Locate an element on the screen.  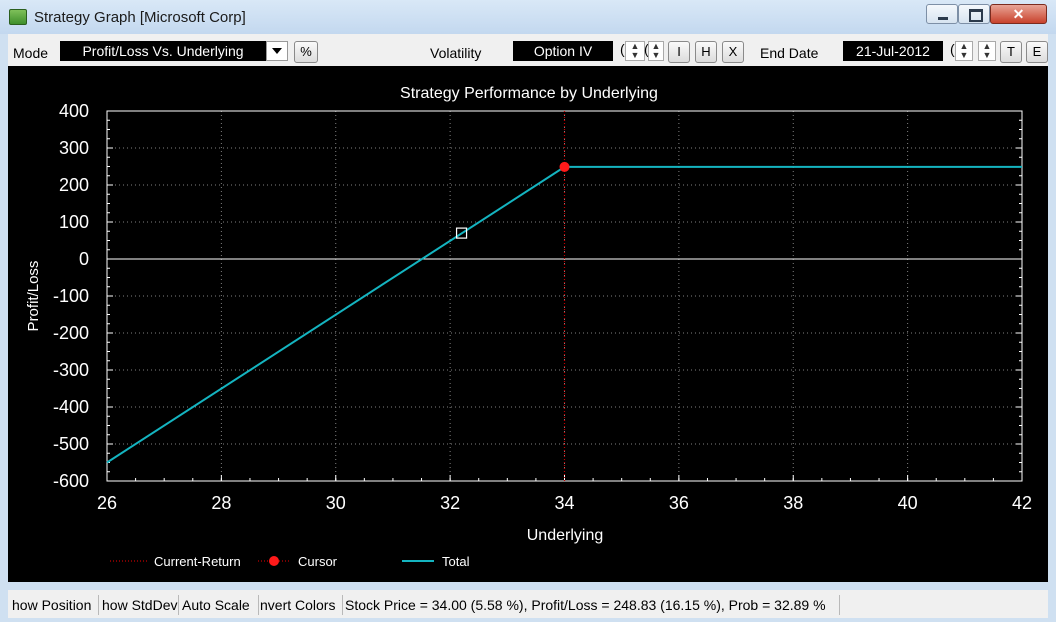
x-tick-label: 28 is located at coordinates (221, 503).